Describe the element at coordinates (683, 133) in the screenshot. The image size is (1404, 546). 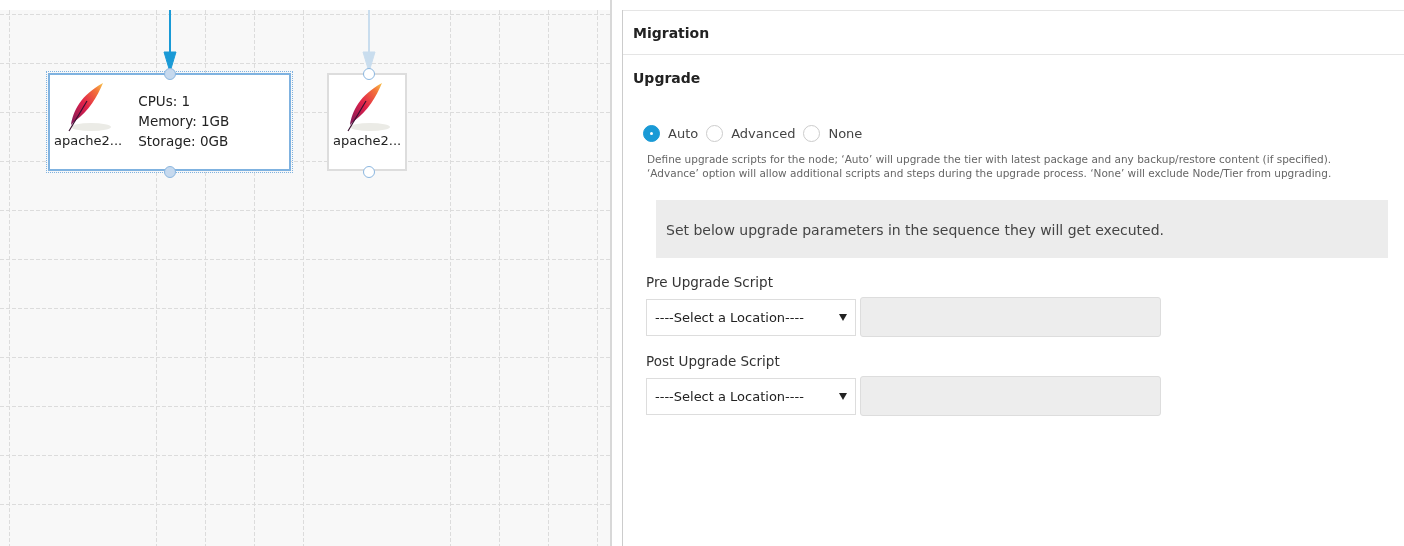
I see `radio-label: Auto` at that location.